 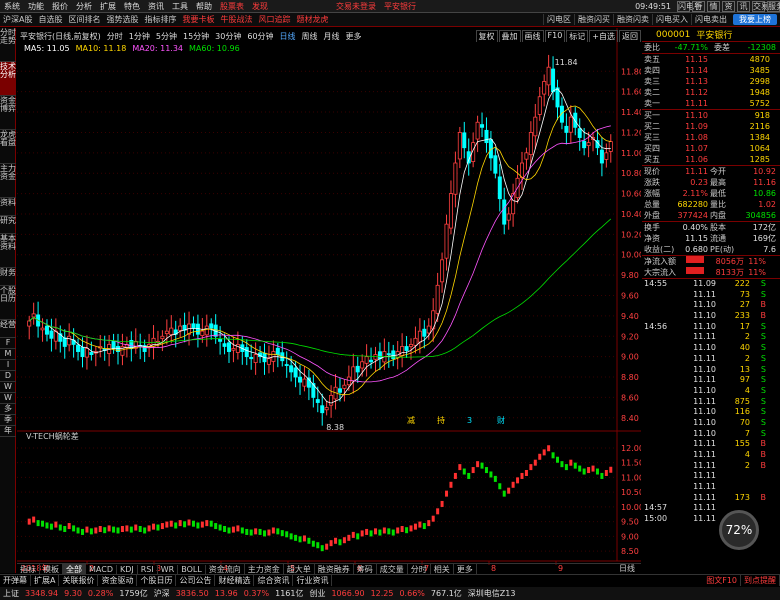 I want to click on period-tab: 60分钟, so click(x=260, y=36).